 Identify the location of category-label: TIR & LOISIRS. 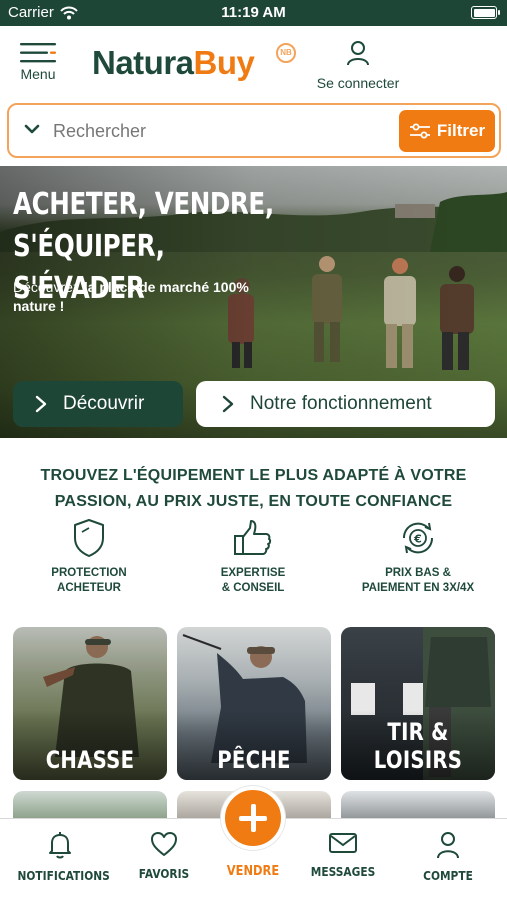
(418, 746).